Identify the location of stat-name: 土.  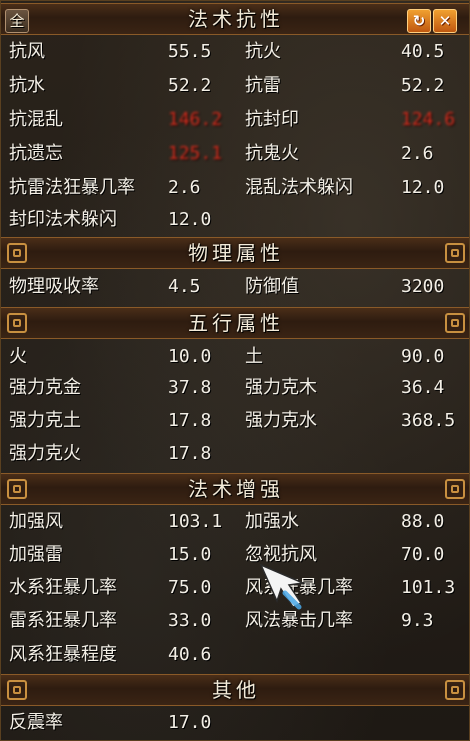
(254, 356).